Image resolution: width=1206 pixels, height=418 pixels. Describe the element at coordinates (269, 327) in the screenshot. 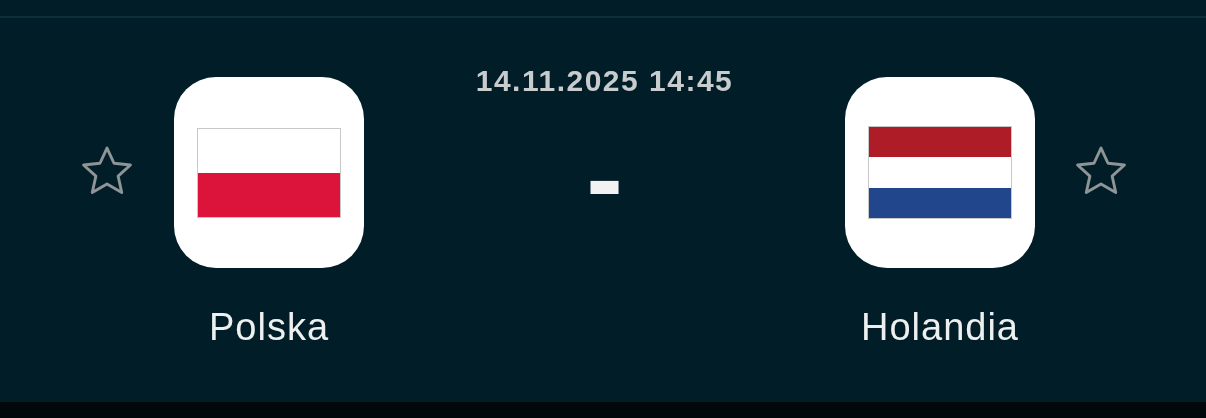

I see `team-name: Polska` at that location.